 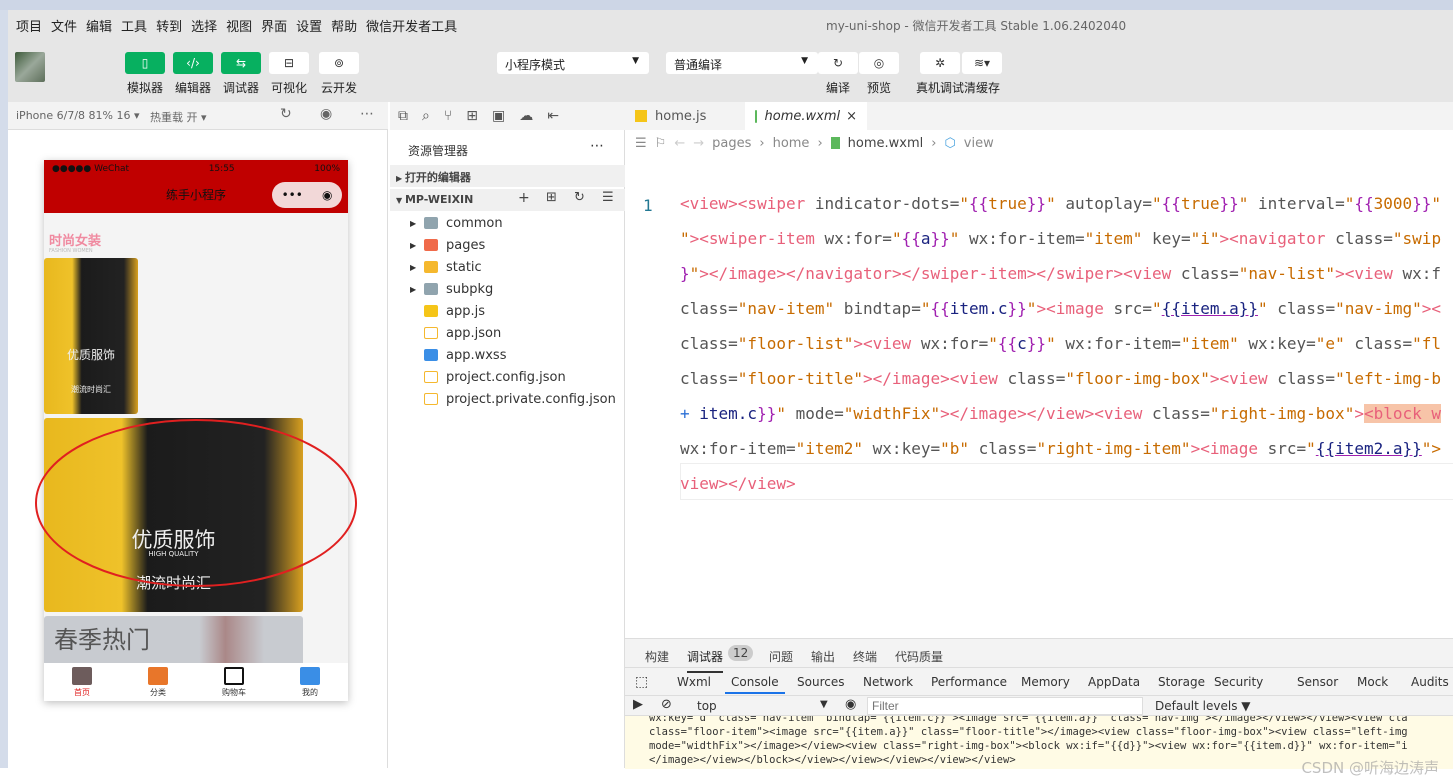 I want to click on bug-button: ✲, so click(x=940, y=63).